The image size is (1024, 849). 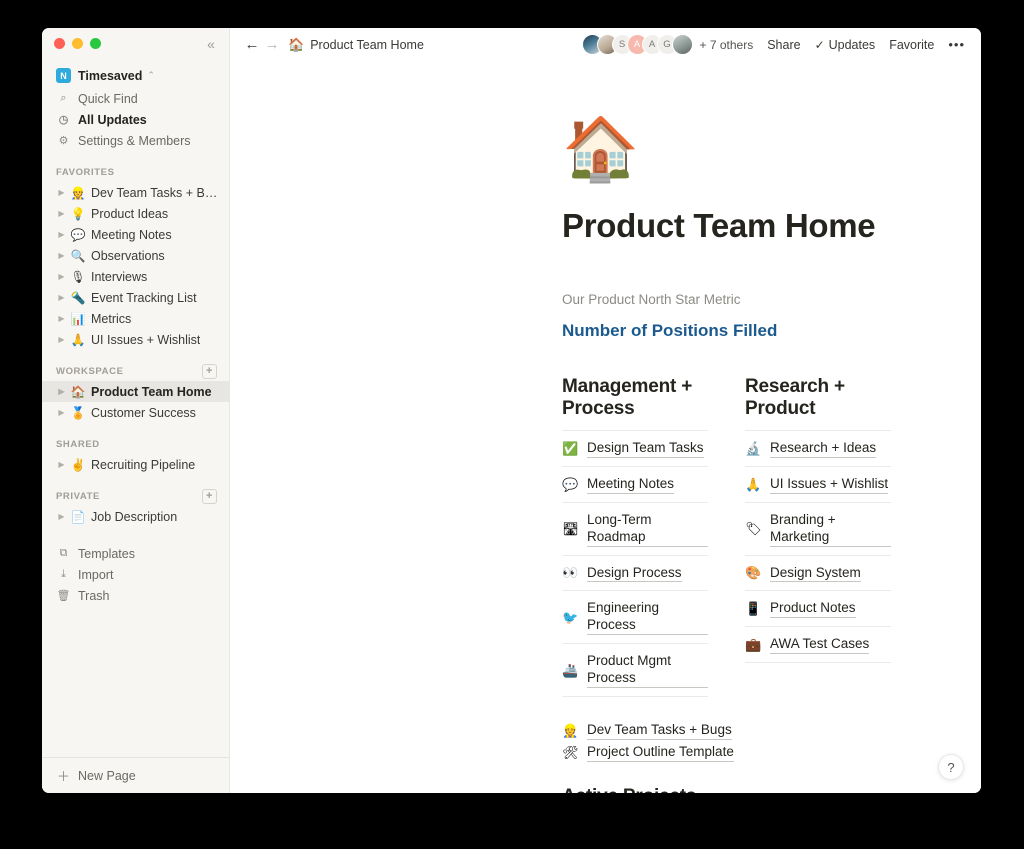 I want to click on sidebar-item-all-updates: ◷ All Updates, so click(x=135, y=119).